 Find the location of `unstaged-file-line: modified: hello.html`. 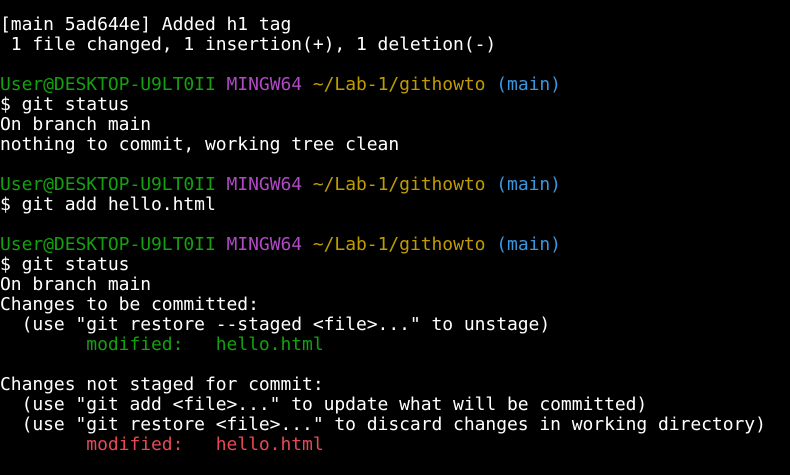

unstaged-file-line: modified: hello.html is located at coordinates (395, 445).